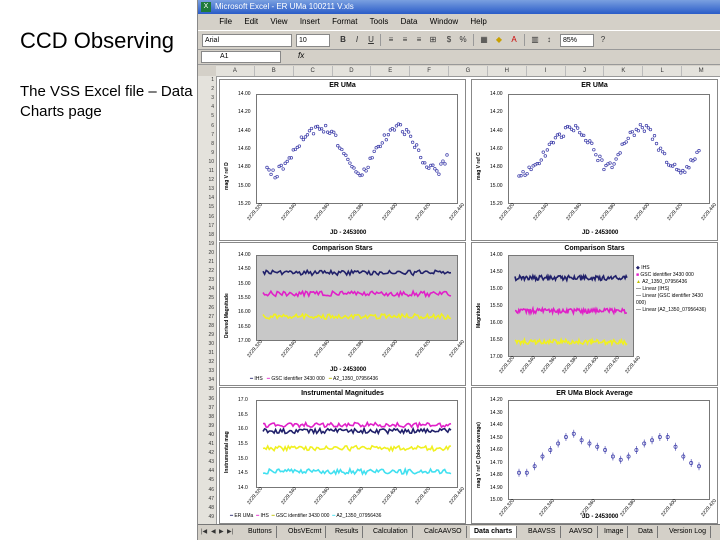  Describe the element at coordinates (443, 532) in the screenshot. I see `tab-calcaavso: CalcAAVSO` at that location.